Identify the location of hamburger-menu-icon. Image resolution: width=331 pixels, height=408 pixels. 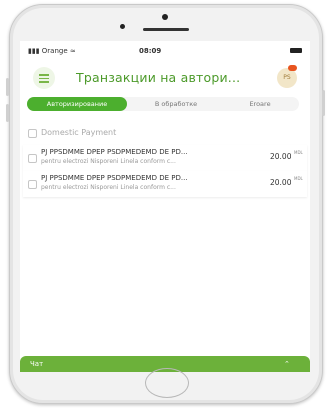
(44, 78).